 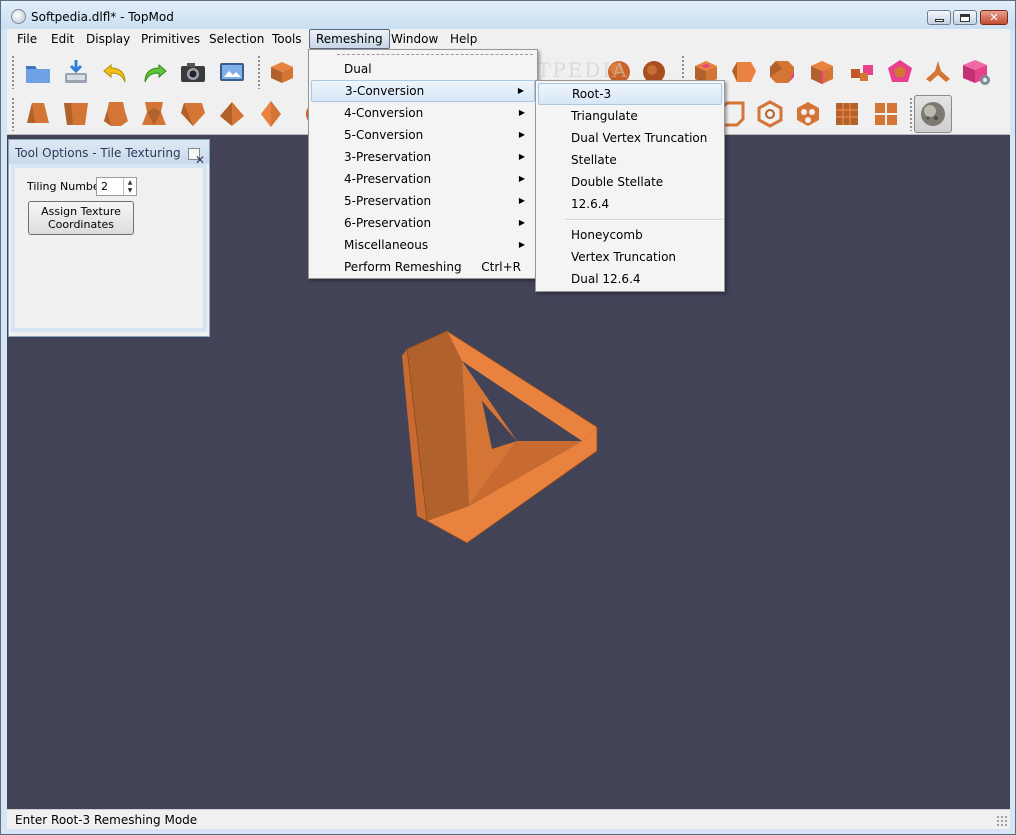 What do you see at coordinates (62, 39) in the screenshot?
I see `menu-edit: Edit` at bounding box center [62, 39].